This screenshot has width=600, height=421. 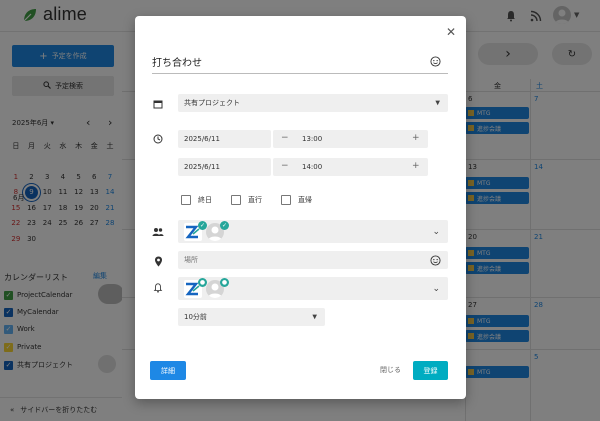 I want to click on event-title-input: 打ち合わせ, so click(x=177, y=61).